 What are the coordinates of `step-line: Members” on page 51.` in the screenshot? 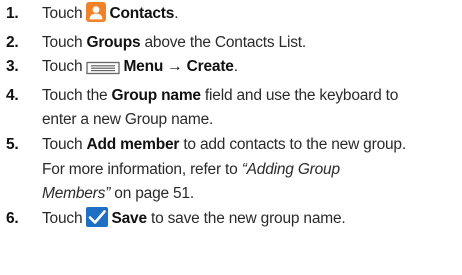 It's located at (252, 194).